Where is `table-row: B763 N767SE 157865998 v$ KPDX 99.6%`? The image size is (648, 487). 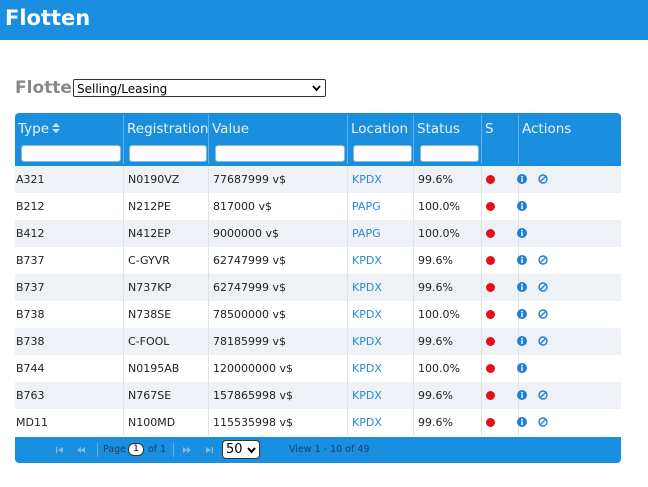 table-row: B763 N767SE 157865998 v$ KPDX 99.6% is located at coordinates (318, 395).